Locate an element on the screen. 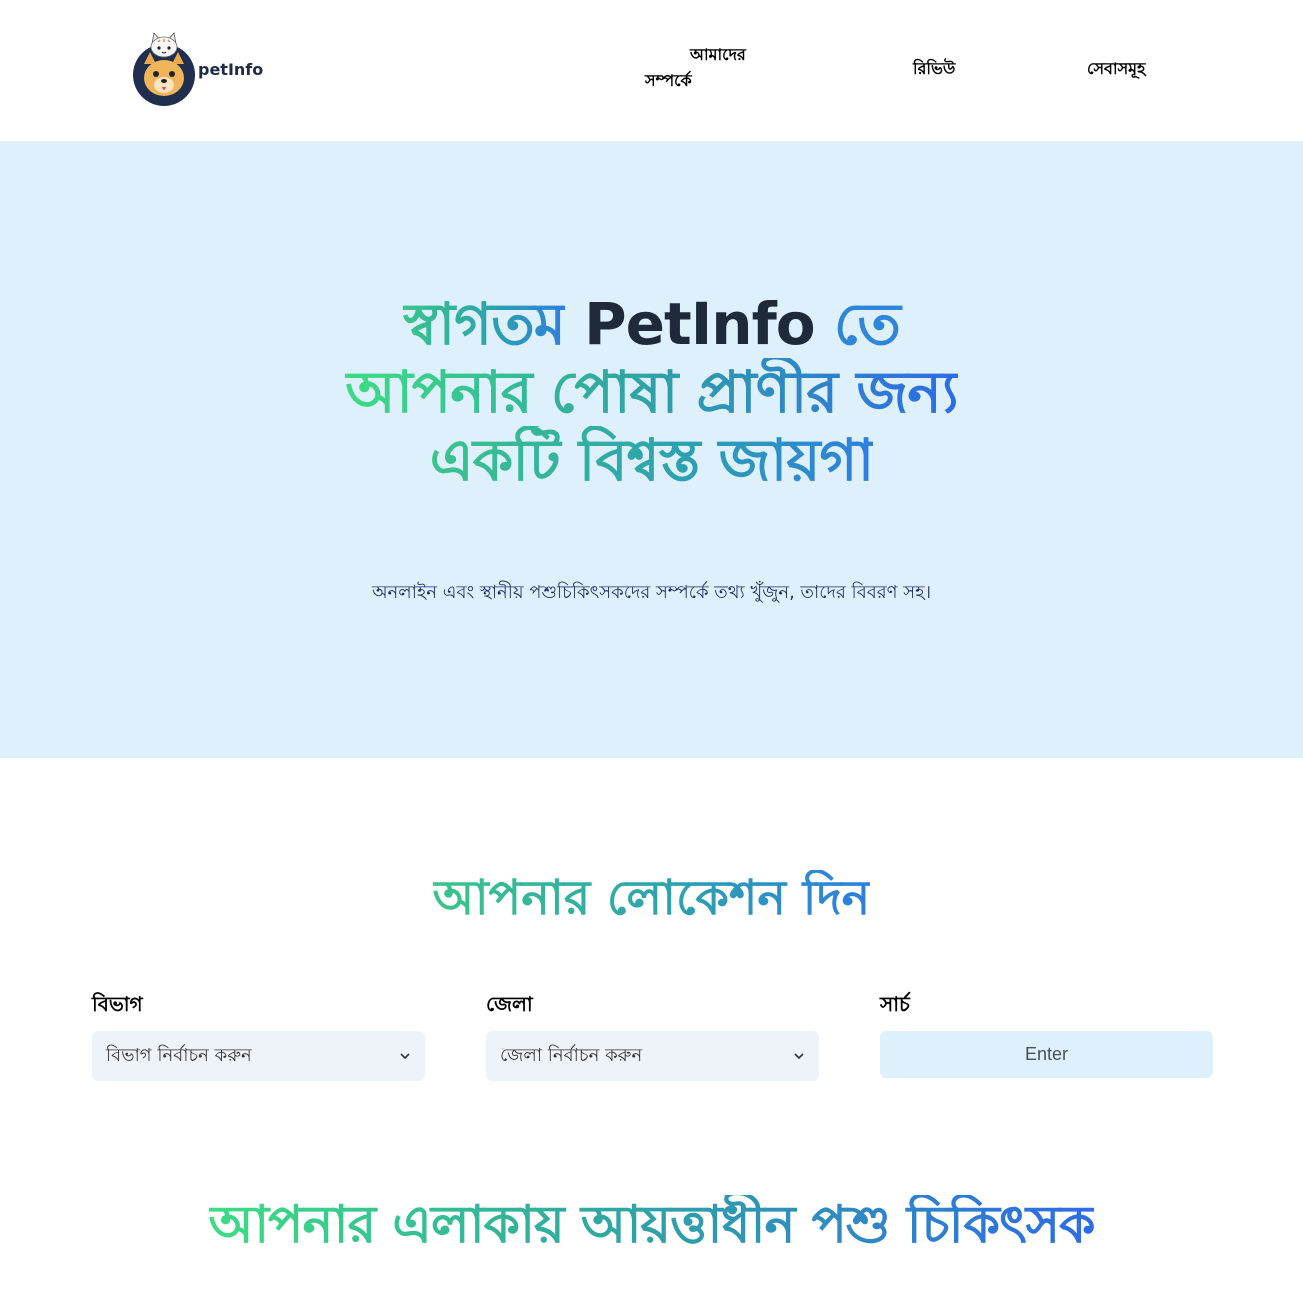  location-section-title: আপনার লোকেশন দিন is located at coordinates (651, 901).